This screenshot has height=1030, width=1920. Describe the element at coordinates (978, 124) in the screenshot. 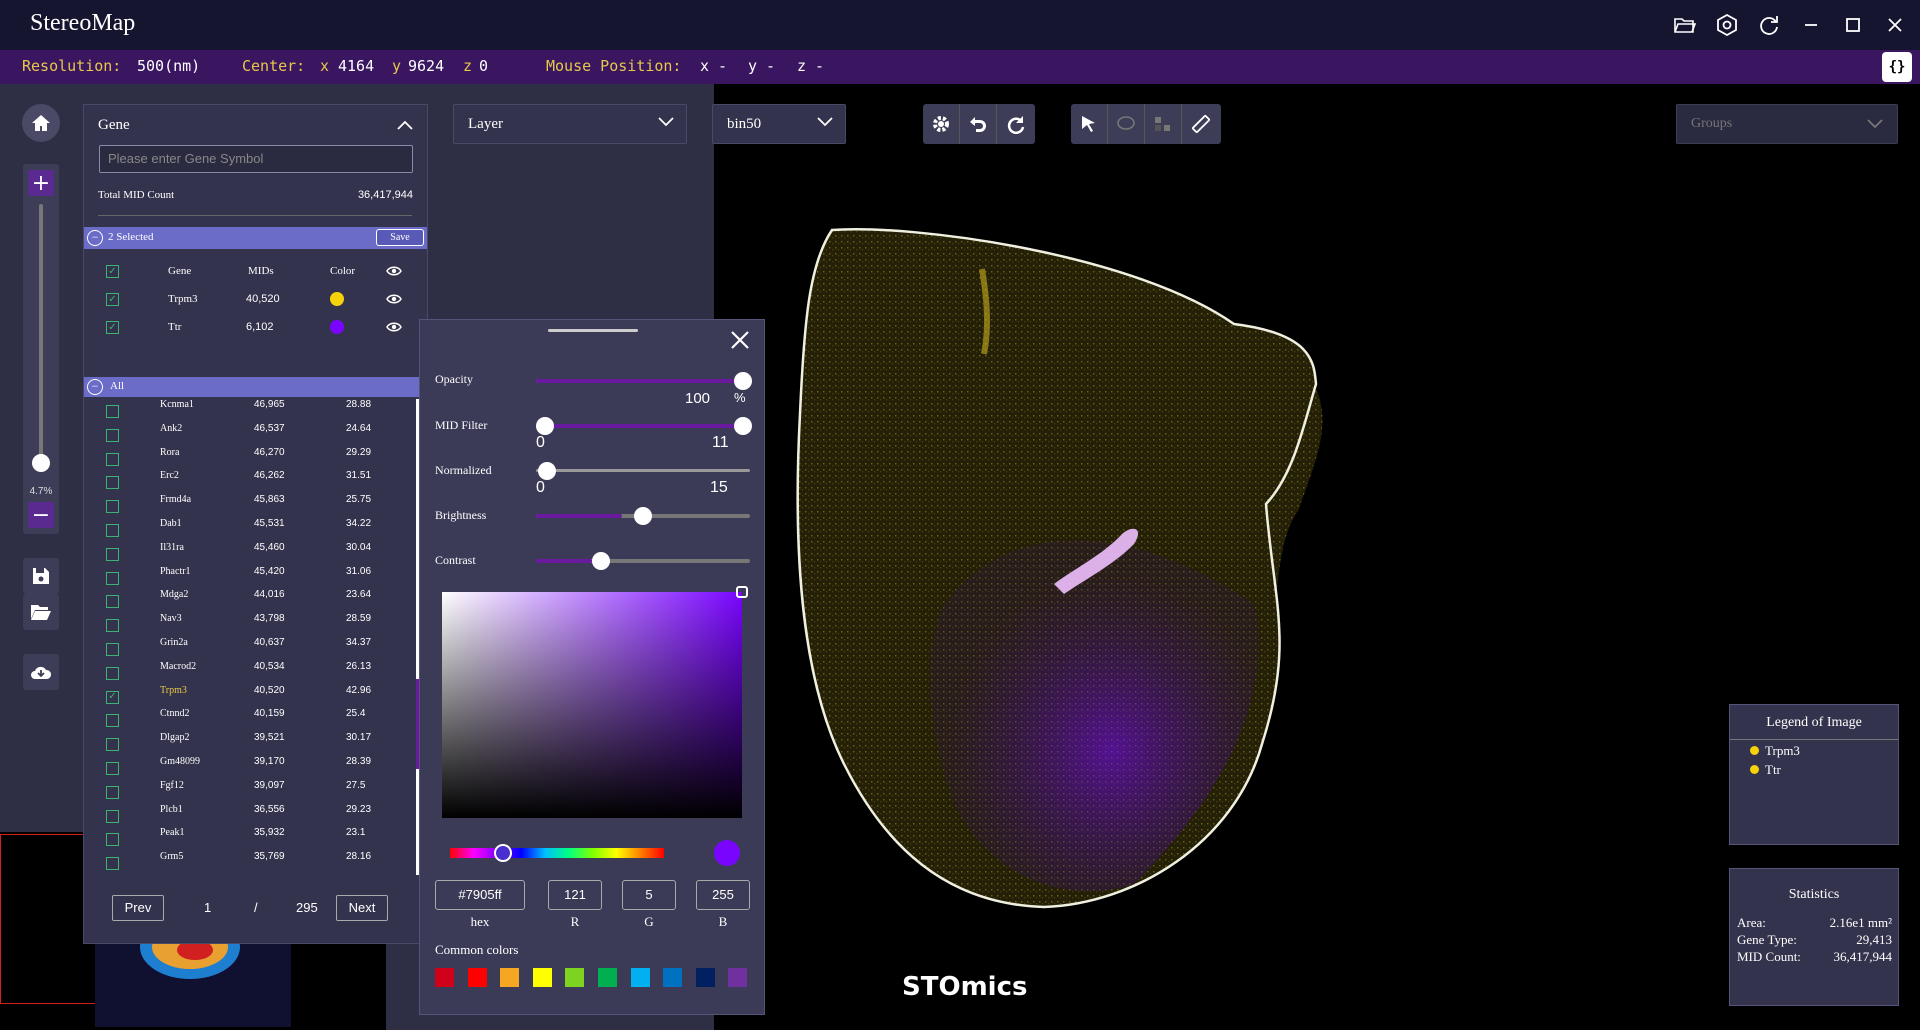

I see `undo-icon` at that location.